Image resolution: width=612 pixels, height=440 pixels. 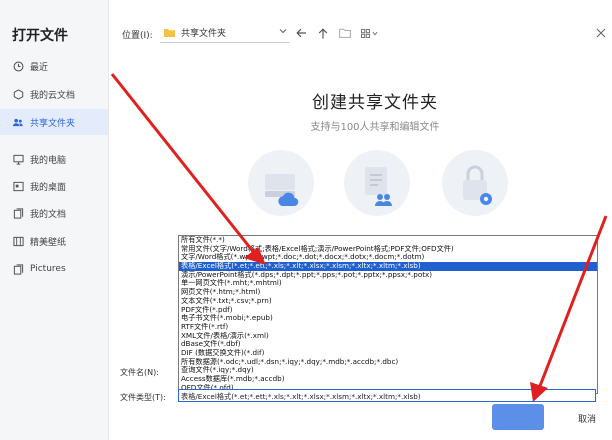 What do you see at coordinates (388, 344) in the screenshot?
I see `file-type-option: dBase文件(*.dbf)` at bounding box center [388, 344].